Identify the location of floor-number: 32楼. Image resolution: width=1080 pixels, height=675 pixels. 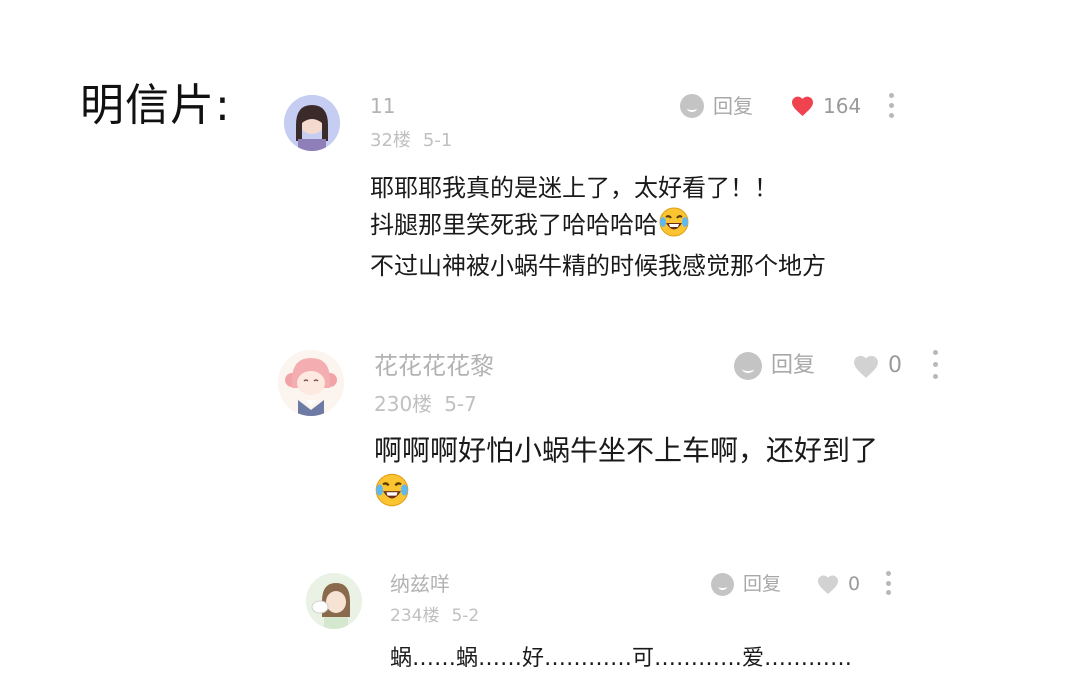
(390, 140).